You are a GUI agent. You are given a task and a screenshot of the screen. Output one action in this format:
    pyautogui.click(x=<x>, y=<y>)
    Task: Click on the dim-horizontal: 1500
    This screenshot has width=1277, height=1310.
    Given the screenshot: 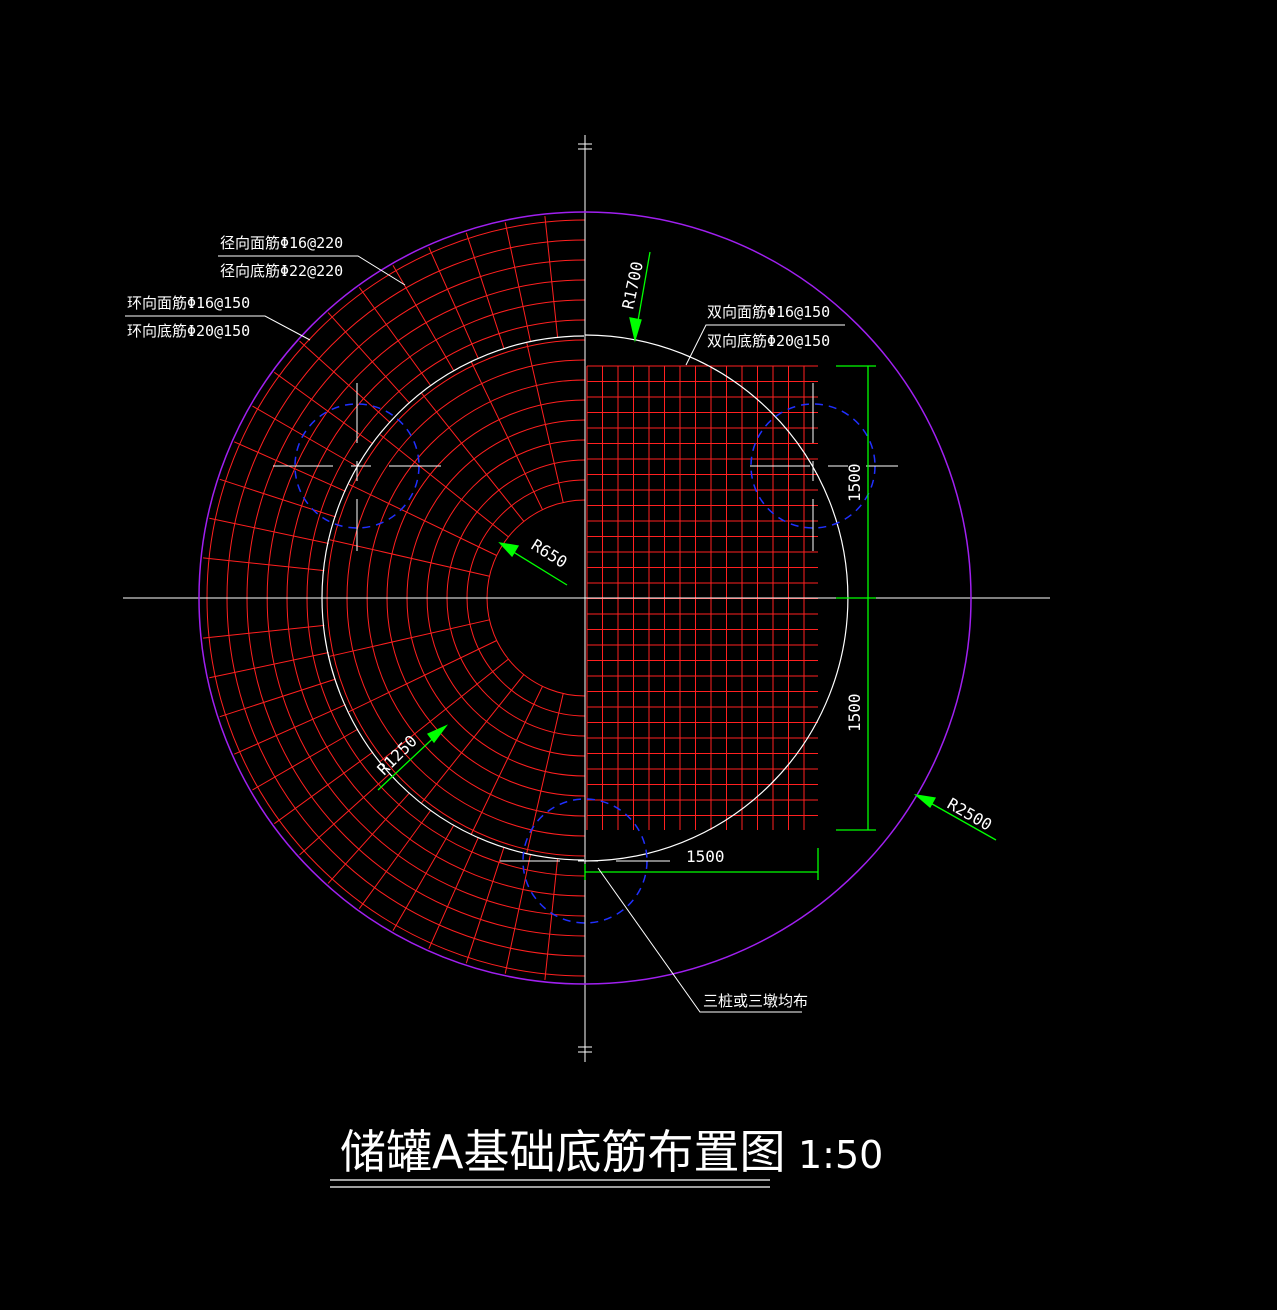 What is the action you would take?
    pyautogui.click(x=705, y=856)
    